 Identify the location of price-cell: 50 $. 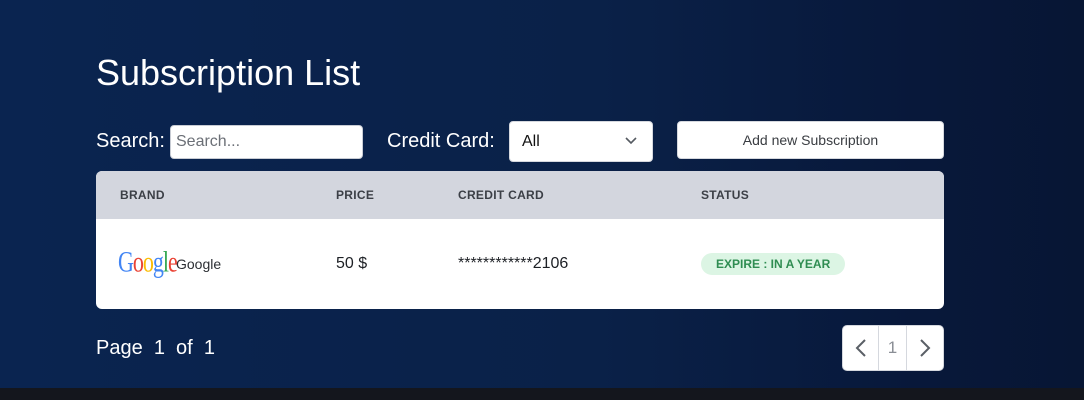
(352, 263).